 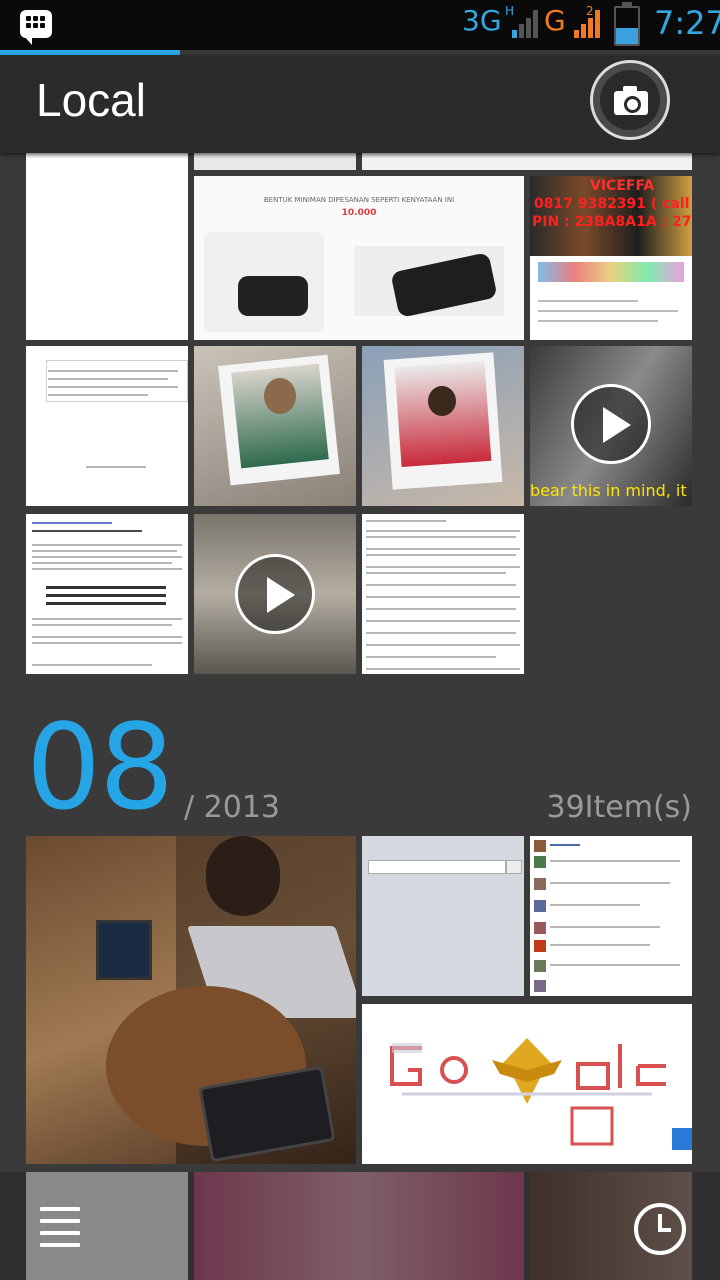 What do you see at coordinates (622, 186) in the screenshot?
I see `vicetta-title: VICEFFA` at bounding box center [622, 186].